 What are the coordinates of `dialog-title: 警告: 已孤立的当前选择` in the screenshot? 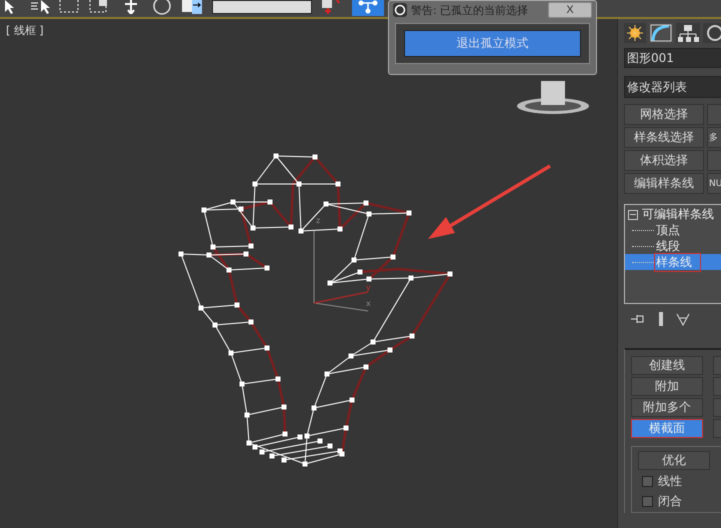 It's located at (469, 10).